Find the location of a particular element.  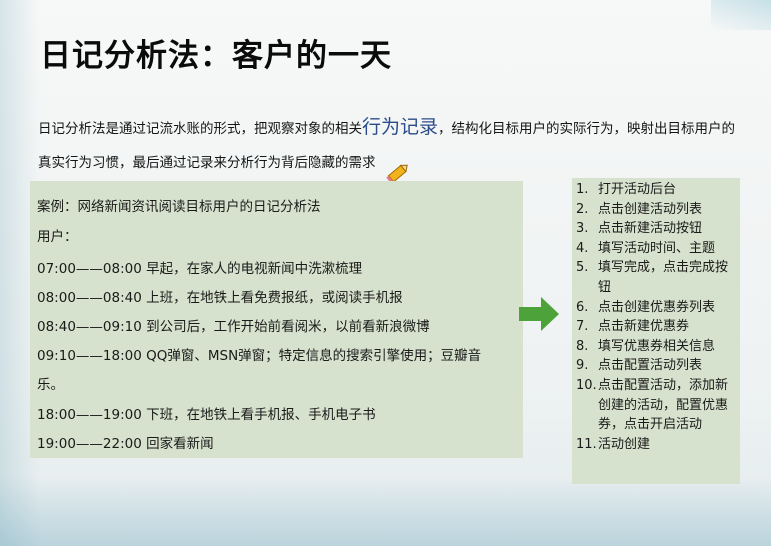

case-line: 08:00——08:40 上班，在地铁上看免费报纸，或阅读手机报 is located at coordinates (220, 298).